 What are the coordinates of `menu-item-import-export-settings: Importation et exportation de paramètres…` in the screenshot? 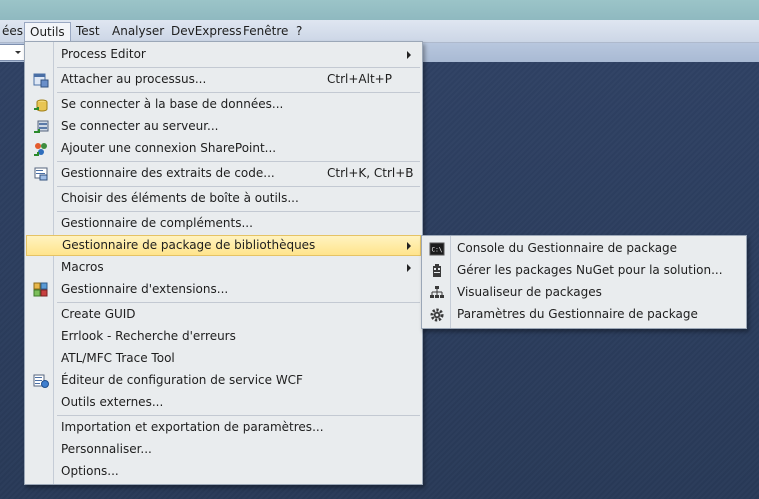 It's located at (223, 427).